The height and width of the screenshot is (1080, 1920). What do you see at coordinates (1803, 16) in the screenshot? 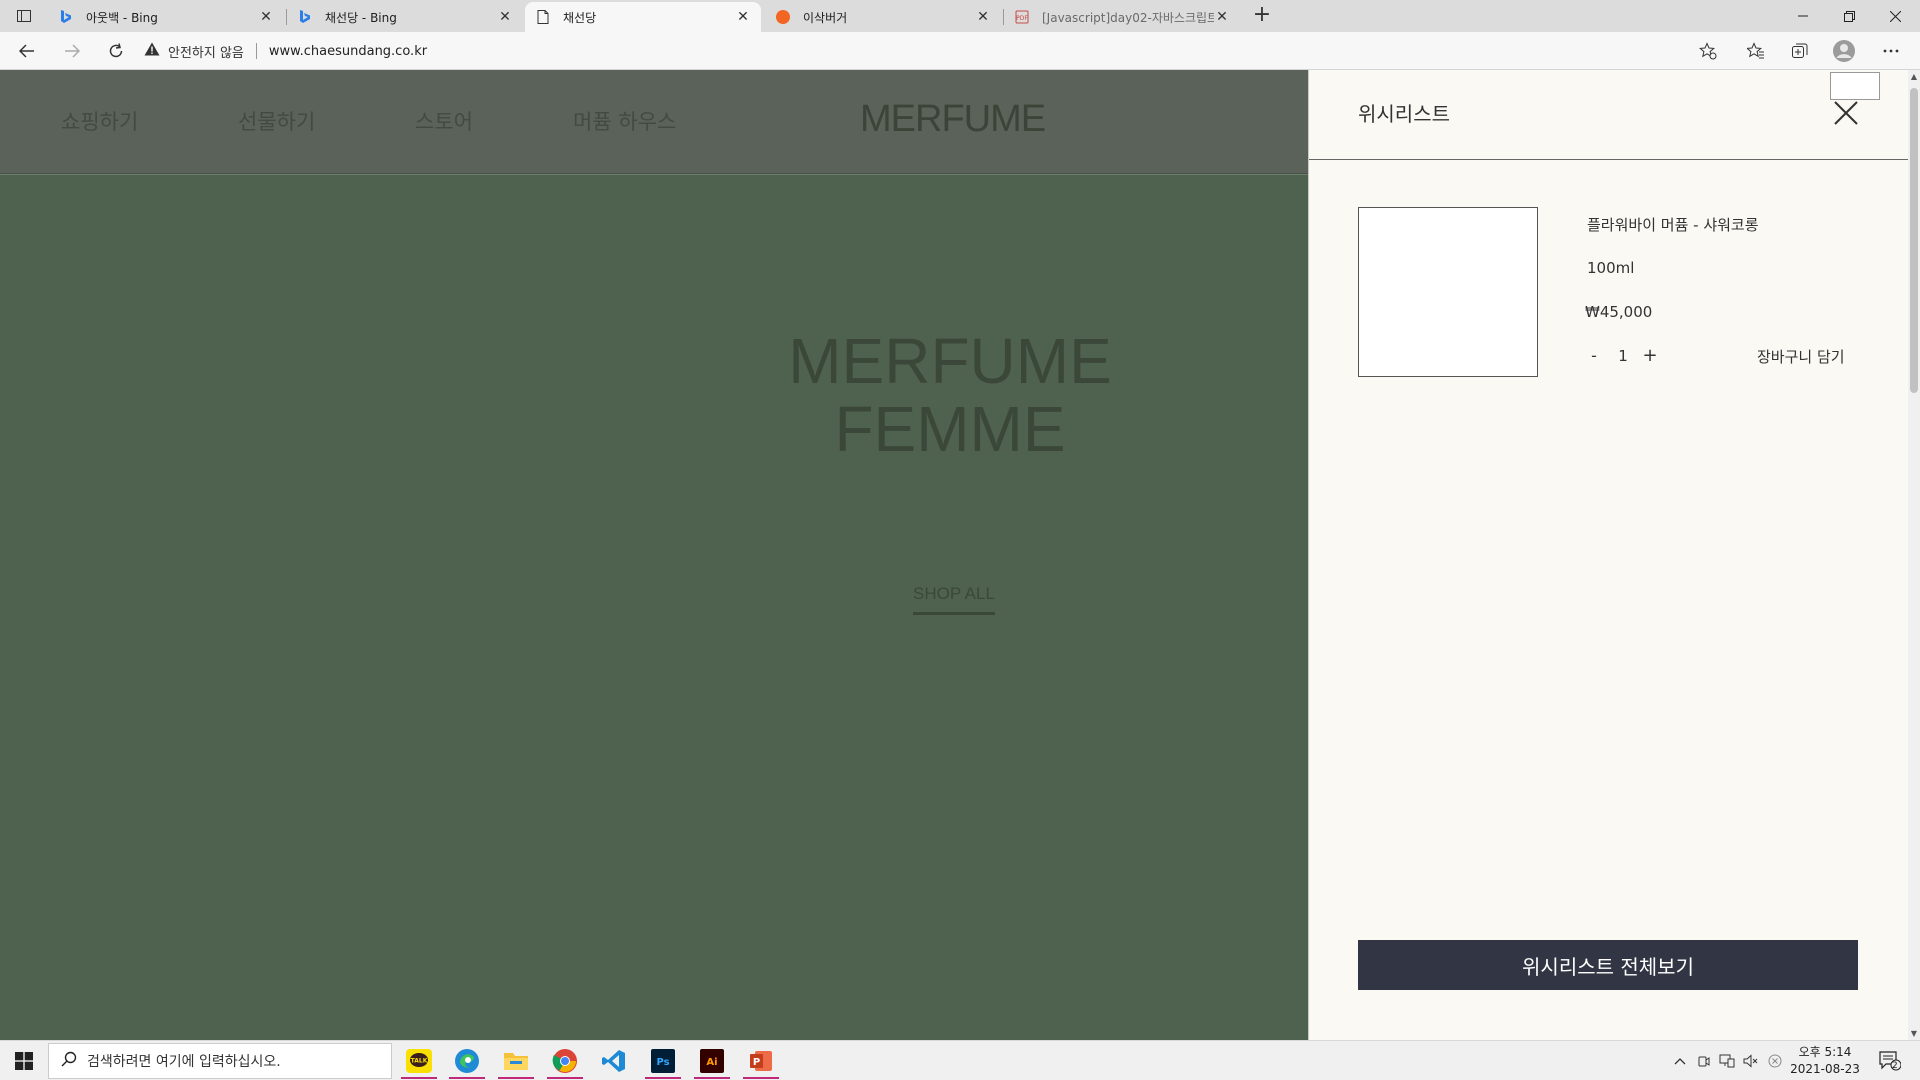
I see `minimize-icon` at bounding box center [1803, 16].